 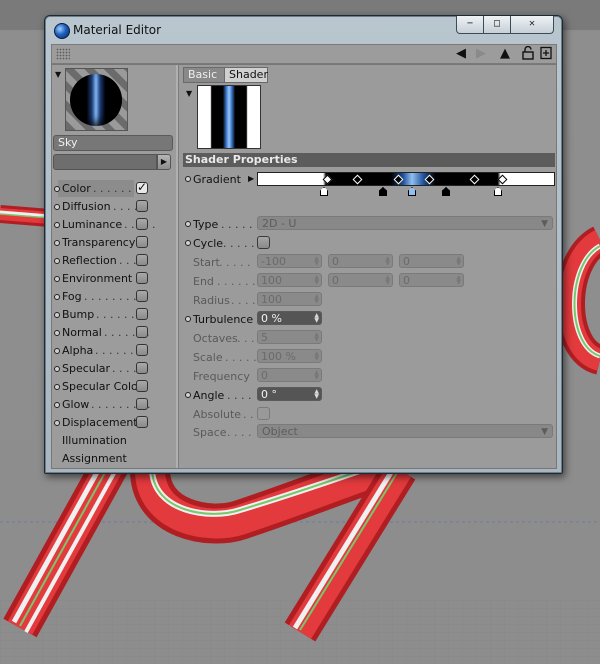 What do you see at coordinates (263, 413) in the screenshot?
I see `absolute-checkbox` at bounding box center [263, 413].